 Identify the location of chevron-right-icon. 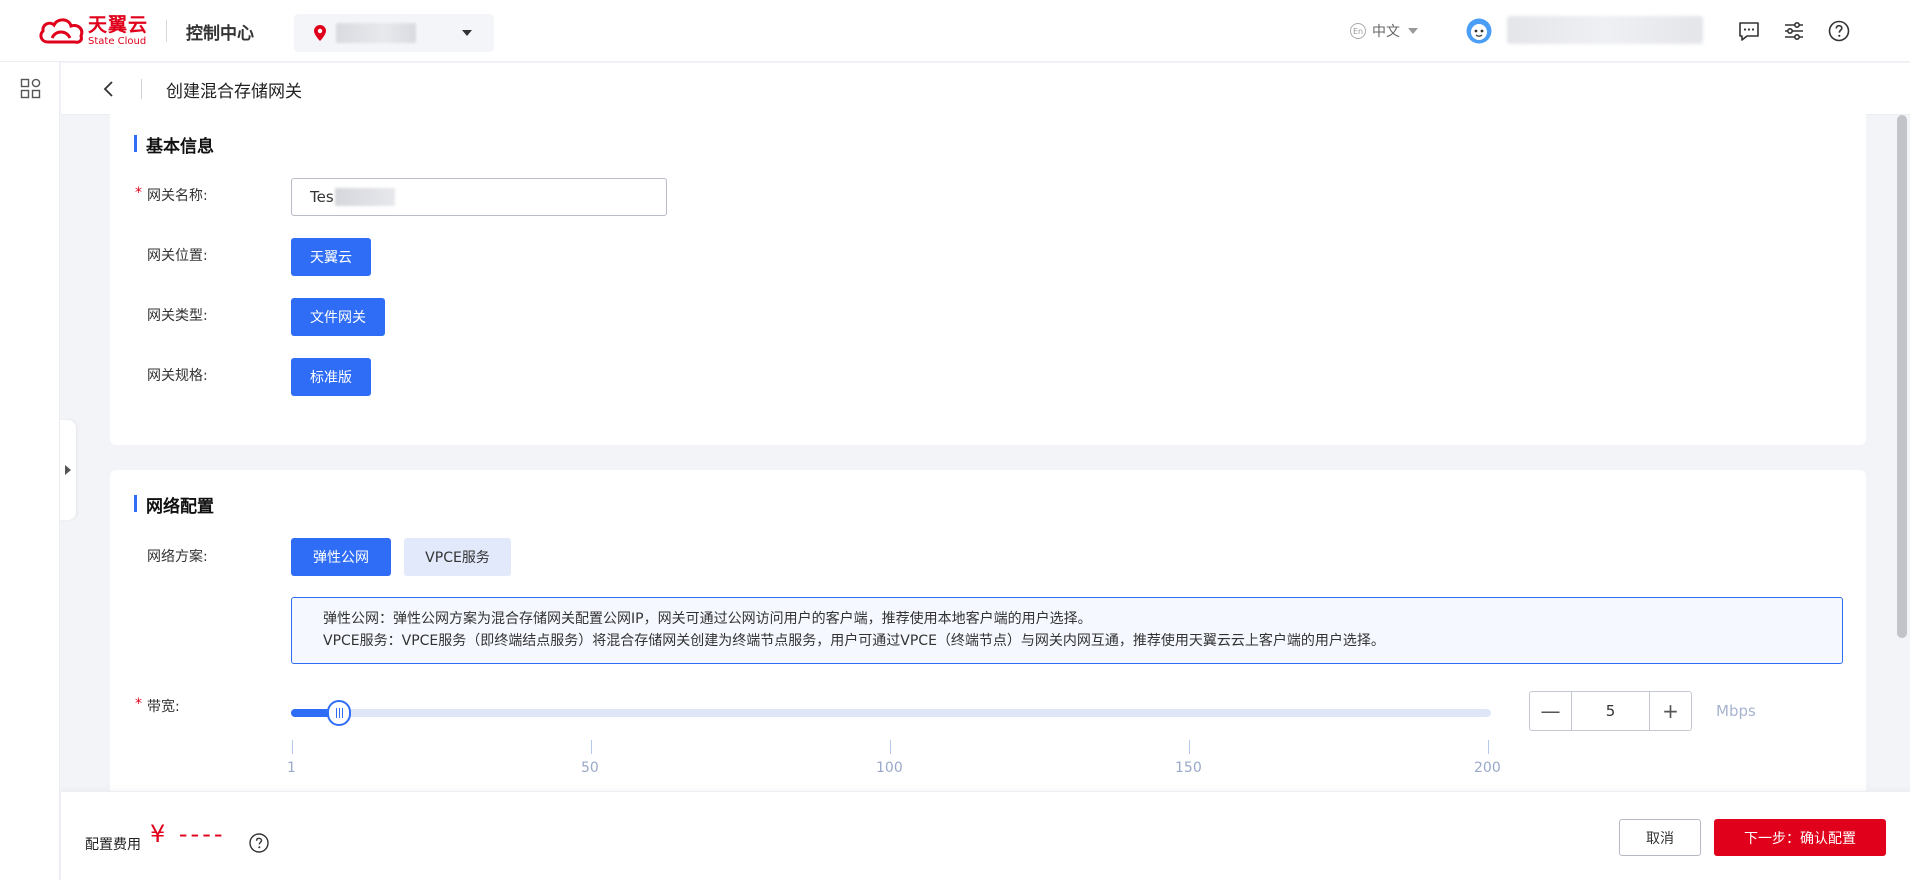
(68, 470).